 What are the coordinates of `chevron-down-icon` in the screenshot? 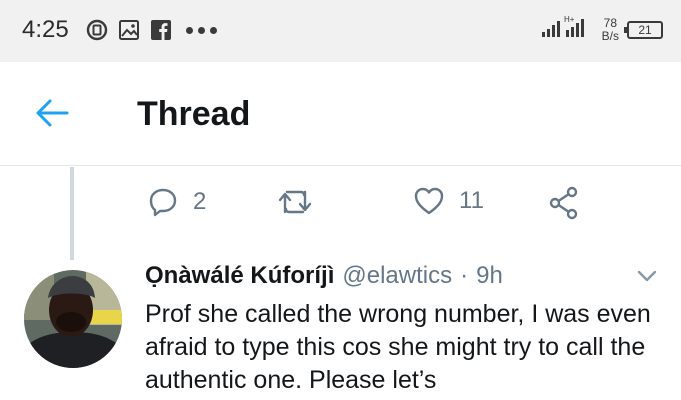 It's located at (647, 276).